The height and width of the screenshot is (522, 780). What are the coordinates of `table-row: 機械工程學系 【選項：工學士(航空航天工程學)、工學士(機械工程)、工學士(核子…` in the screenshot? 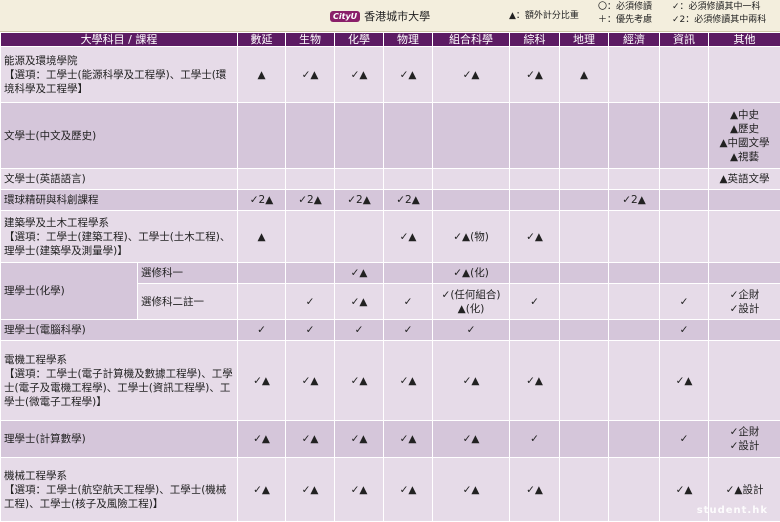 It's located at (390, 490).